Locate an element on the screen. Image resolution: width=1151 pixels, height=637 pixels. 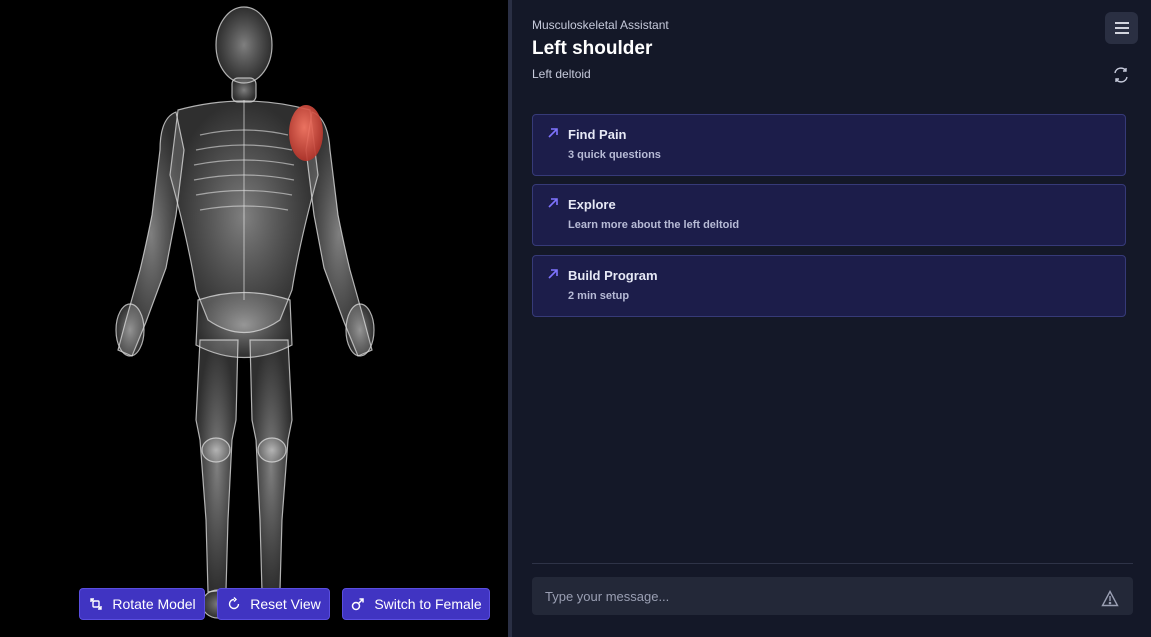
switch-gender-button: Switch to Female is located at coordinates (416, 604).